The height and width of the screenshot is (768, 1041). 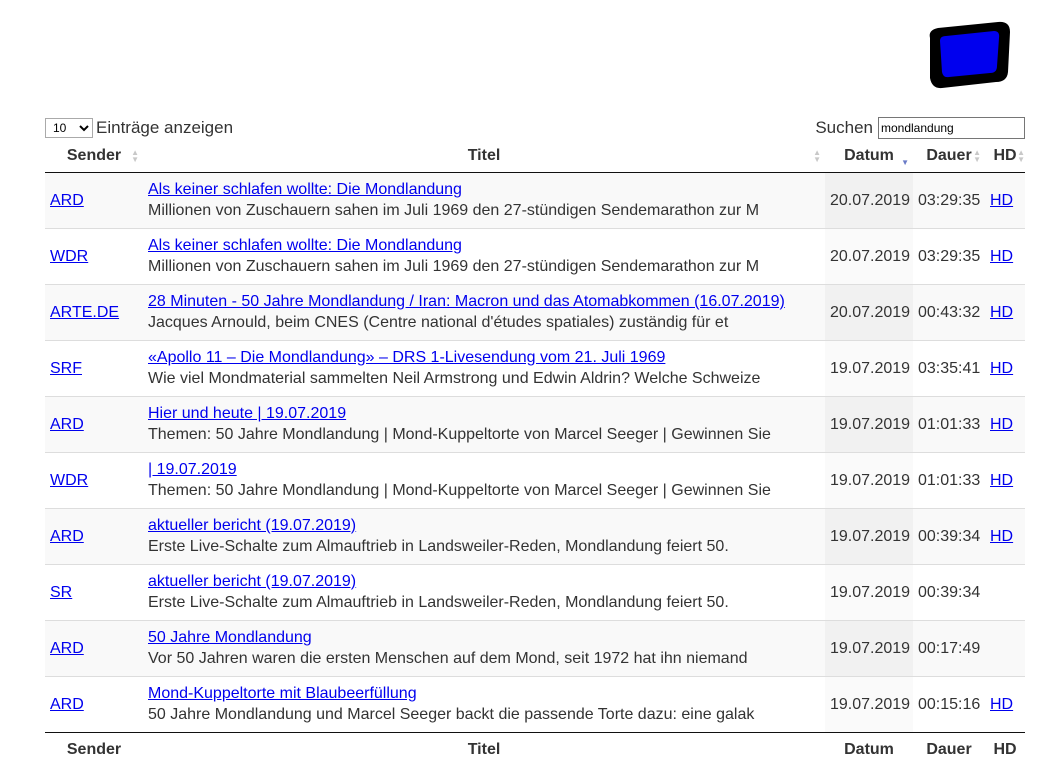 I want to click on header-row: Sender▲▼ Titel ▲▼ Datum ▲▼ Dauer▲▼ HD▲▼, so click(x=535, y=156).